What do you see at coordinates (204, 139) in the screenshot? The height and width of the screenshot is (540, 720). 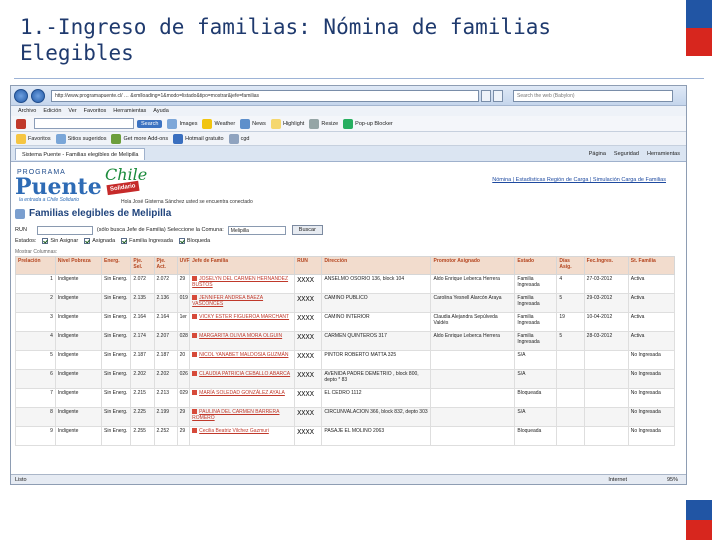 I see `fav-hotmail: Hotmail gratuito` at bounding box center [204, 139].